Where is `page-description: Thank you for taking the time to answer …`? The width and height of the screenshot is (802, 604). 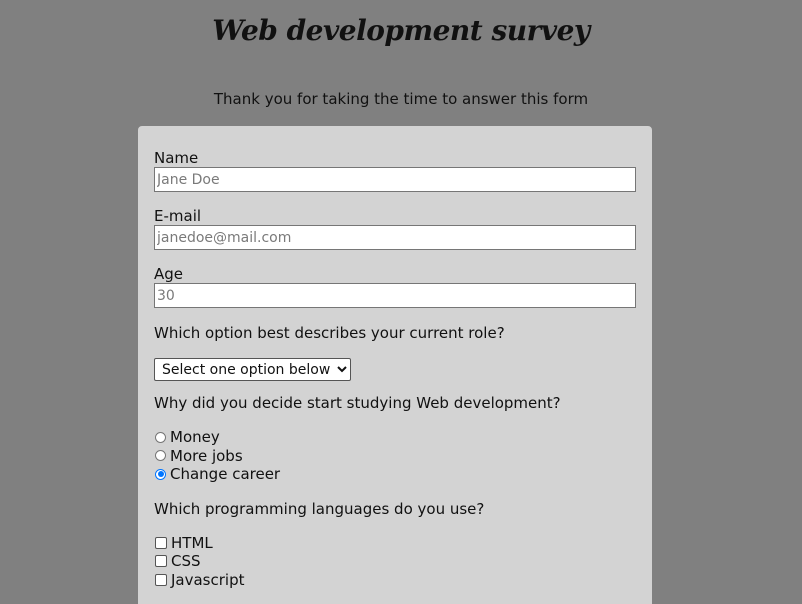
page-description: Thank you for taking the time to answer … is located at coordinates (401, 99).